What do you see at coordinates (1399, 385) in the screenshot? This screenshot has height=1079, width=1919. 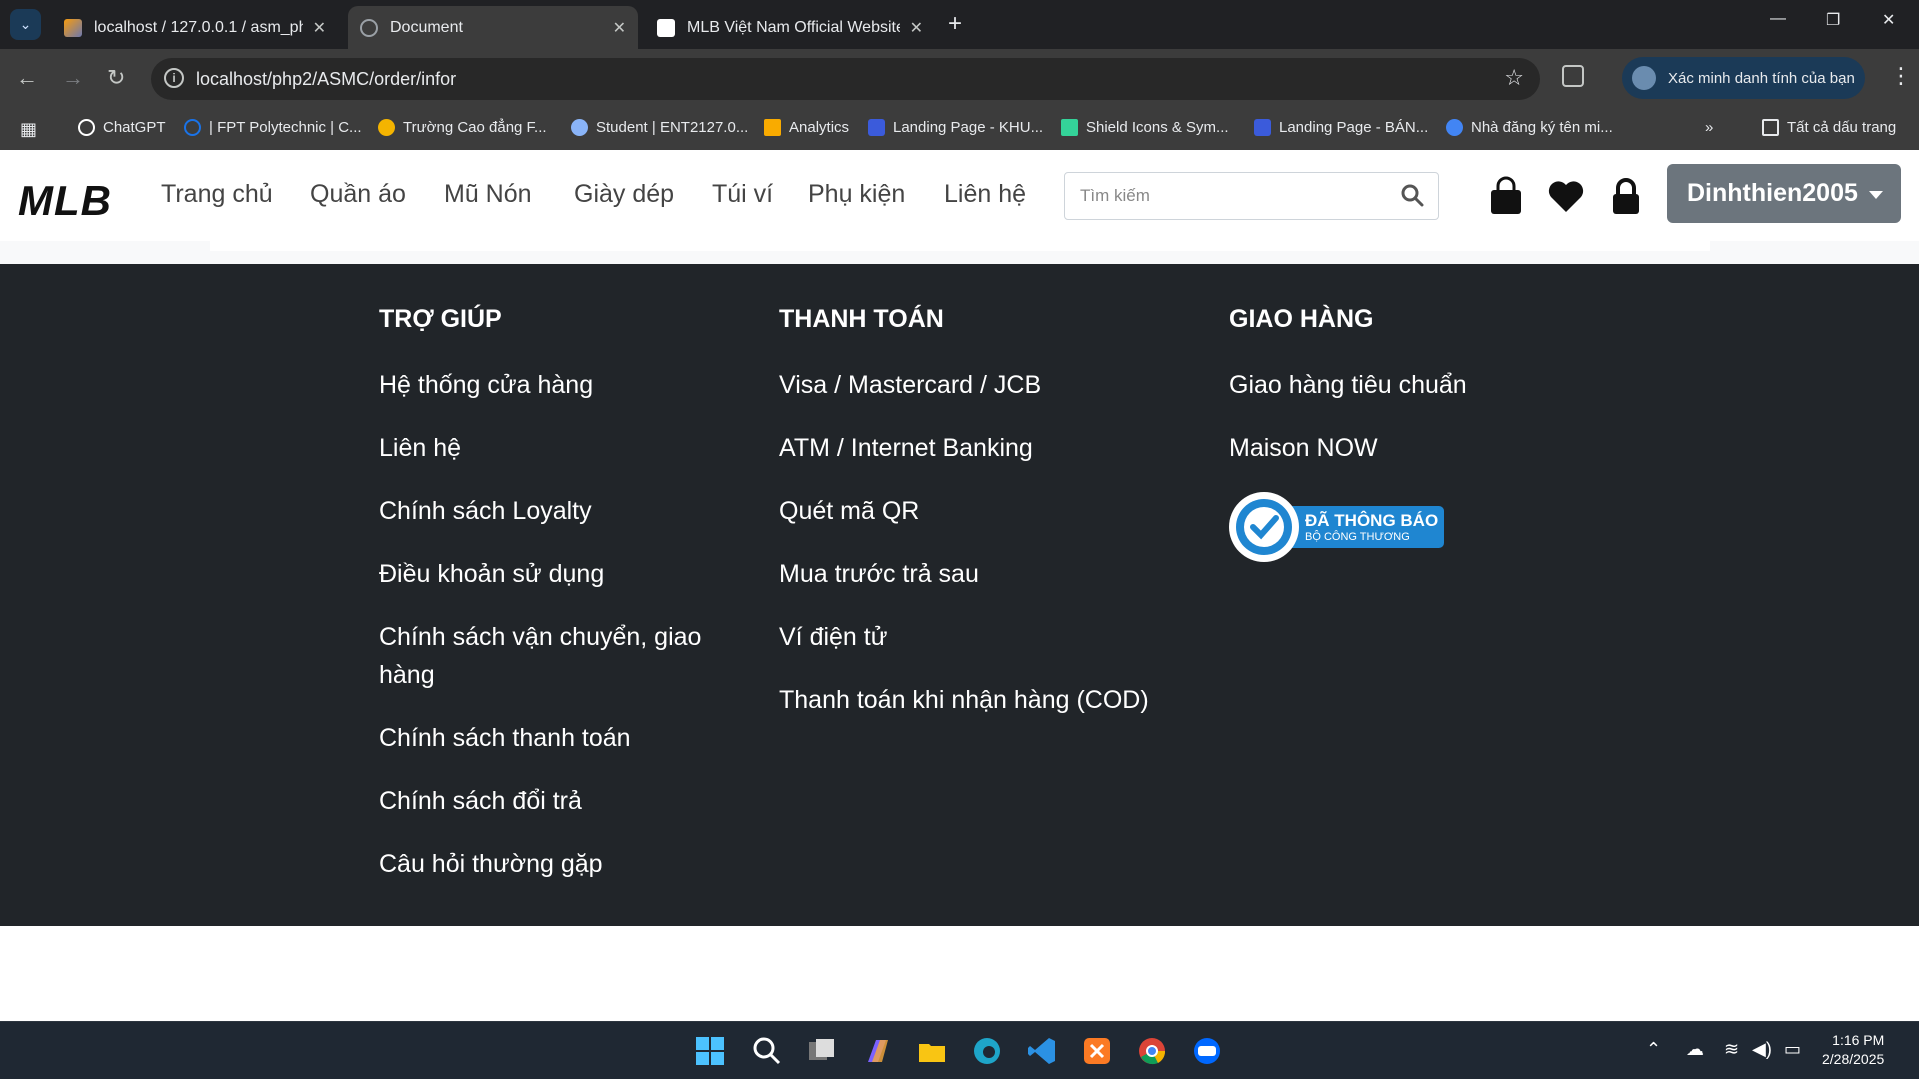 I see `footer-link: Giao hàng tiêu chuẩn` at bounding box center [1399, 385].